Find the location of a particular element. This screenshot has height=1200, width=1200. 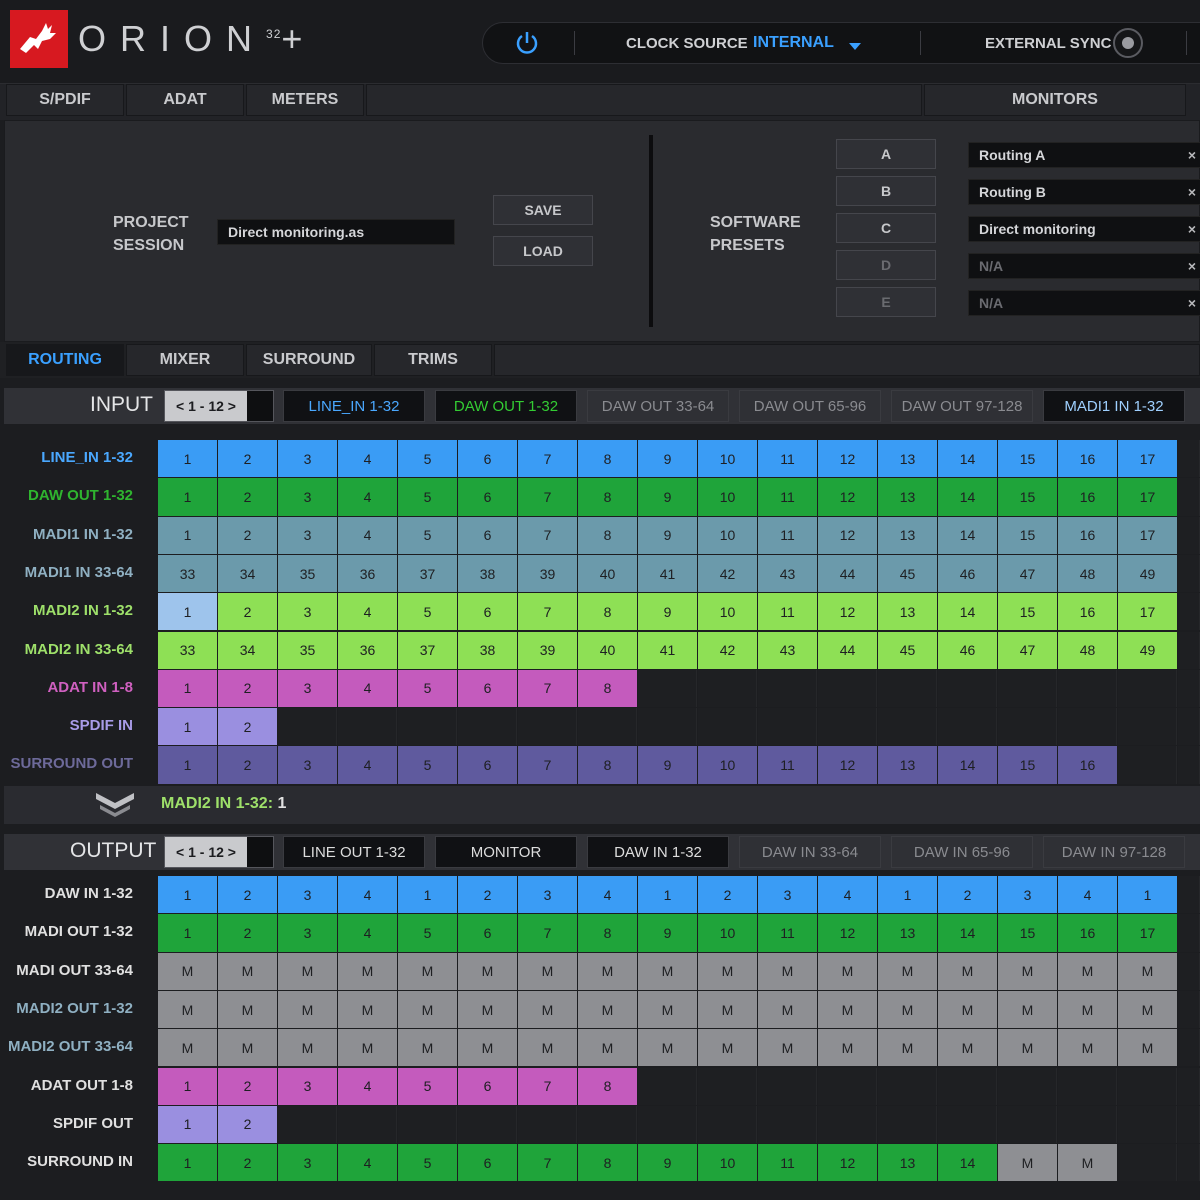

tab-spdif: S/PDIF is located at coordinates (65, 100).